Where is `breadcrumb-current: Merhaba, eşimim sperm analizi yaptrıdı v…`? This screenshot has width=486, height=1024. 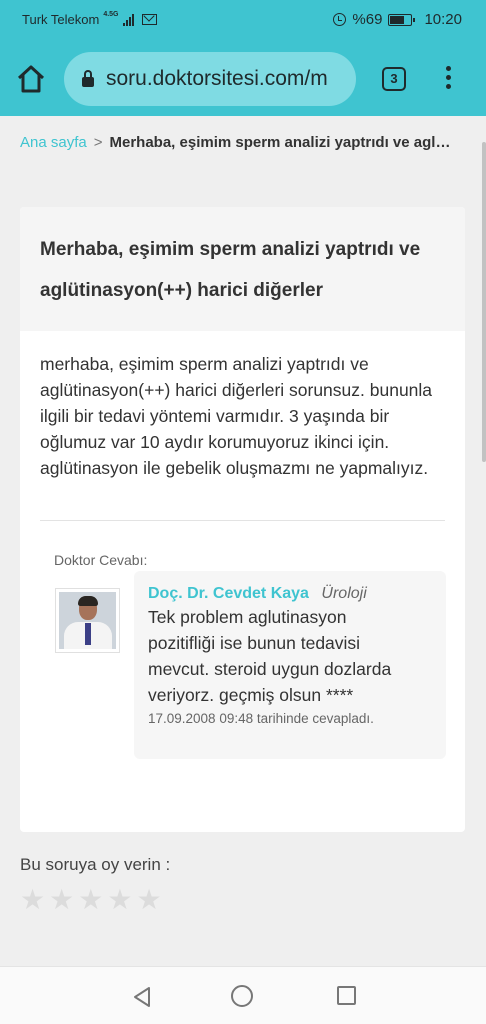
breadcrumb-current: Merhaba, eşimim sperm analizi yaptrıdı v… is located at coordinates (280, 142).